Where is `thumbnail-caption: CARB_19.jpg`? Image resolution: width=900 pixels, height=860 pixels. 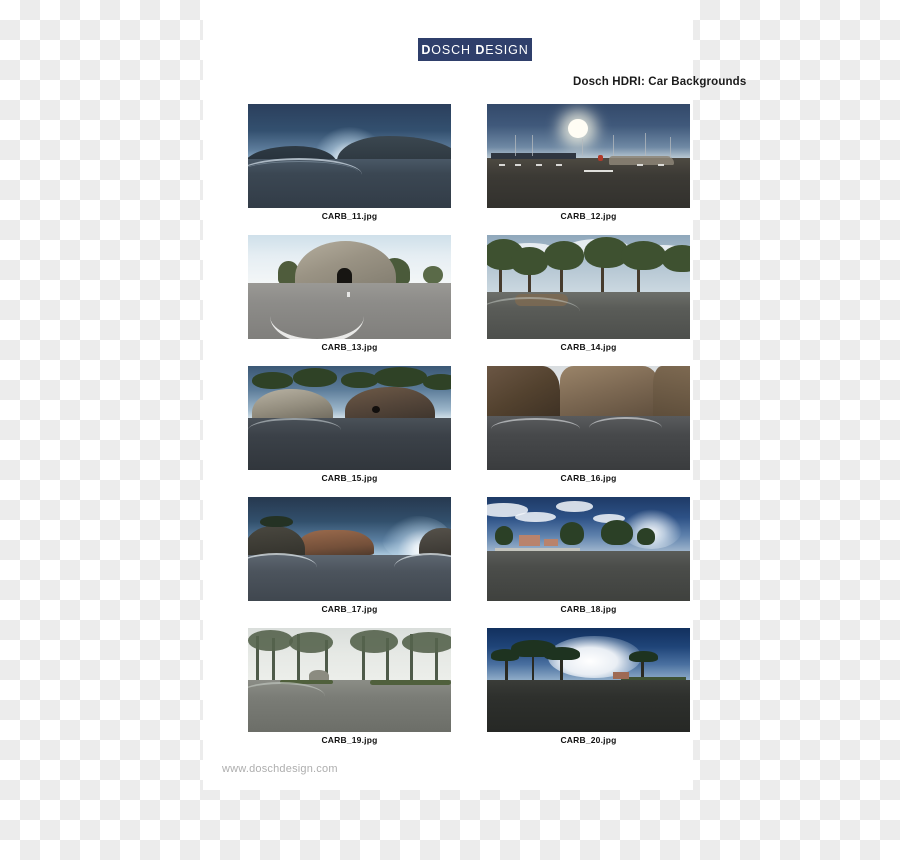
thumbnail-caption: CARB_19.jpg is located at coordinates (349, 740).